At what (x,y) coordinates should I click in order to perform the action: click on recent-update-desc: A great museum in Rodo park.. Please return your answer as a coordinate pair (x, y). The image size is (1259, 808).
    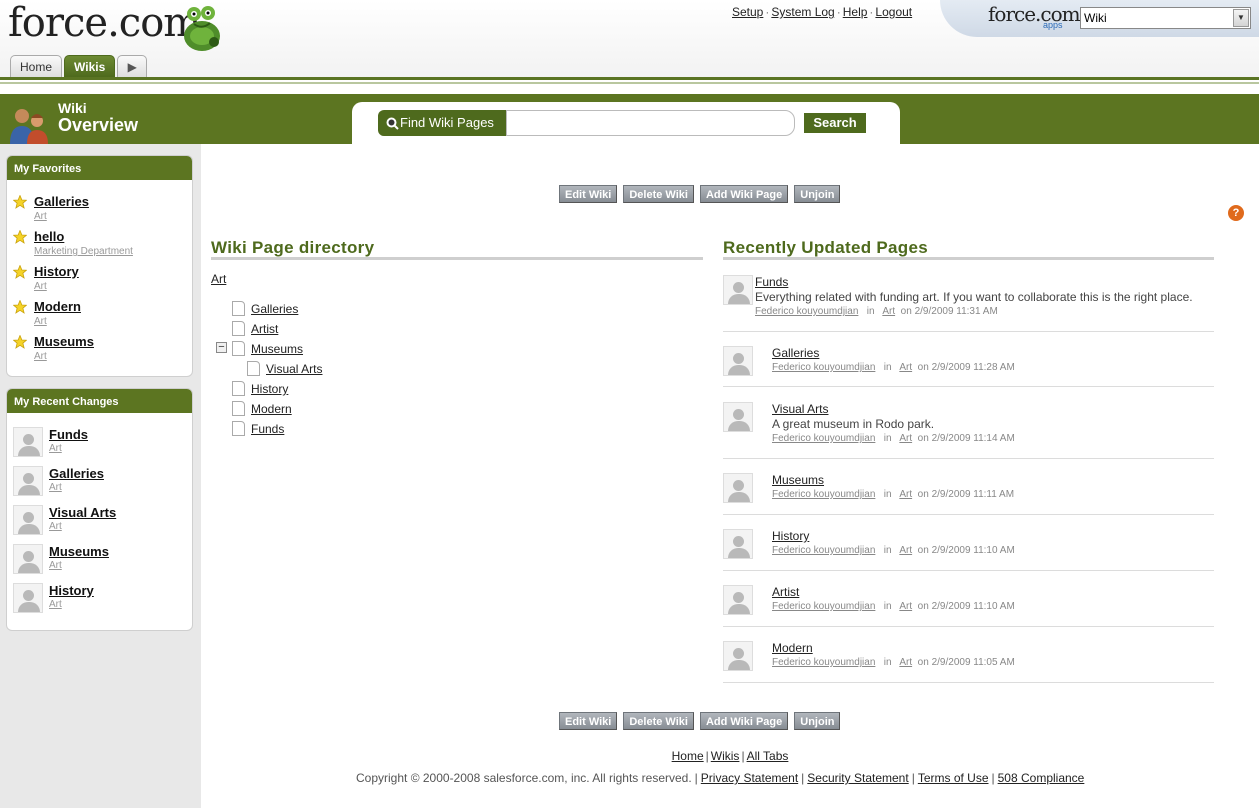
    Looking at the image, I should click on (853, 424).